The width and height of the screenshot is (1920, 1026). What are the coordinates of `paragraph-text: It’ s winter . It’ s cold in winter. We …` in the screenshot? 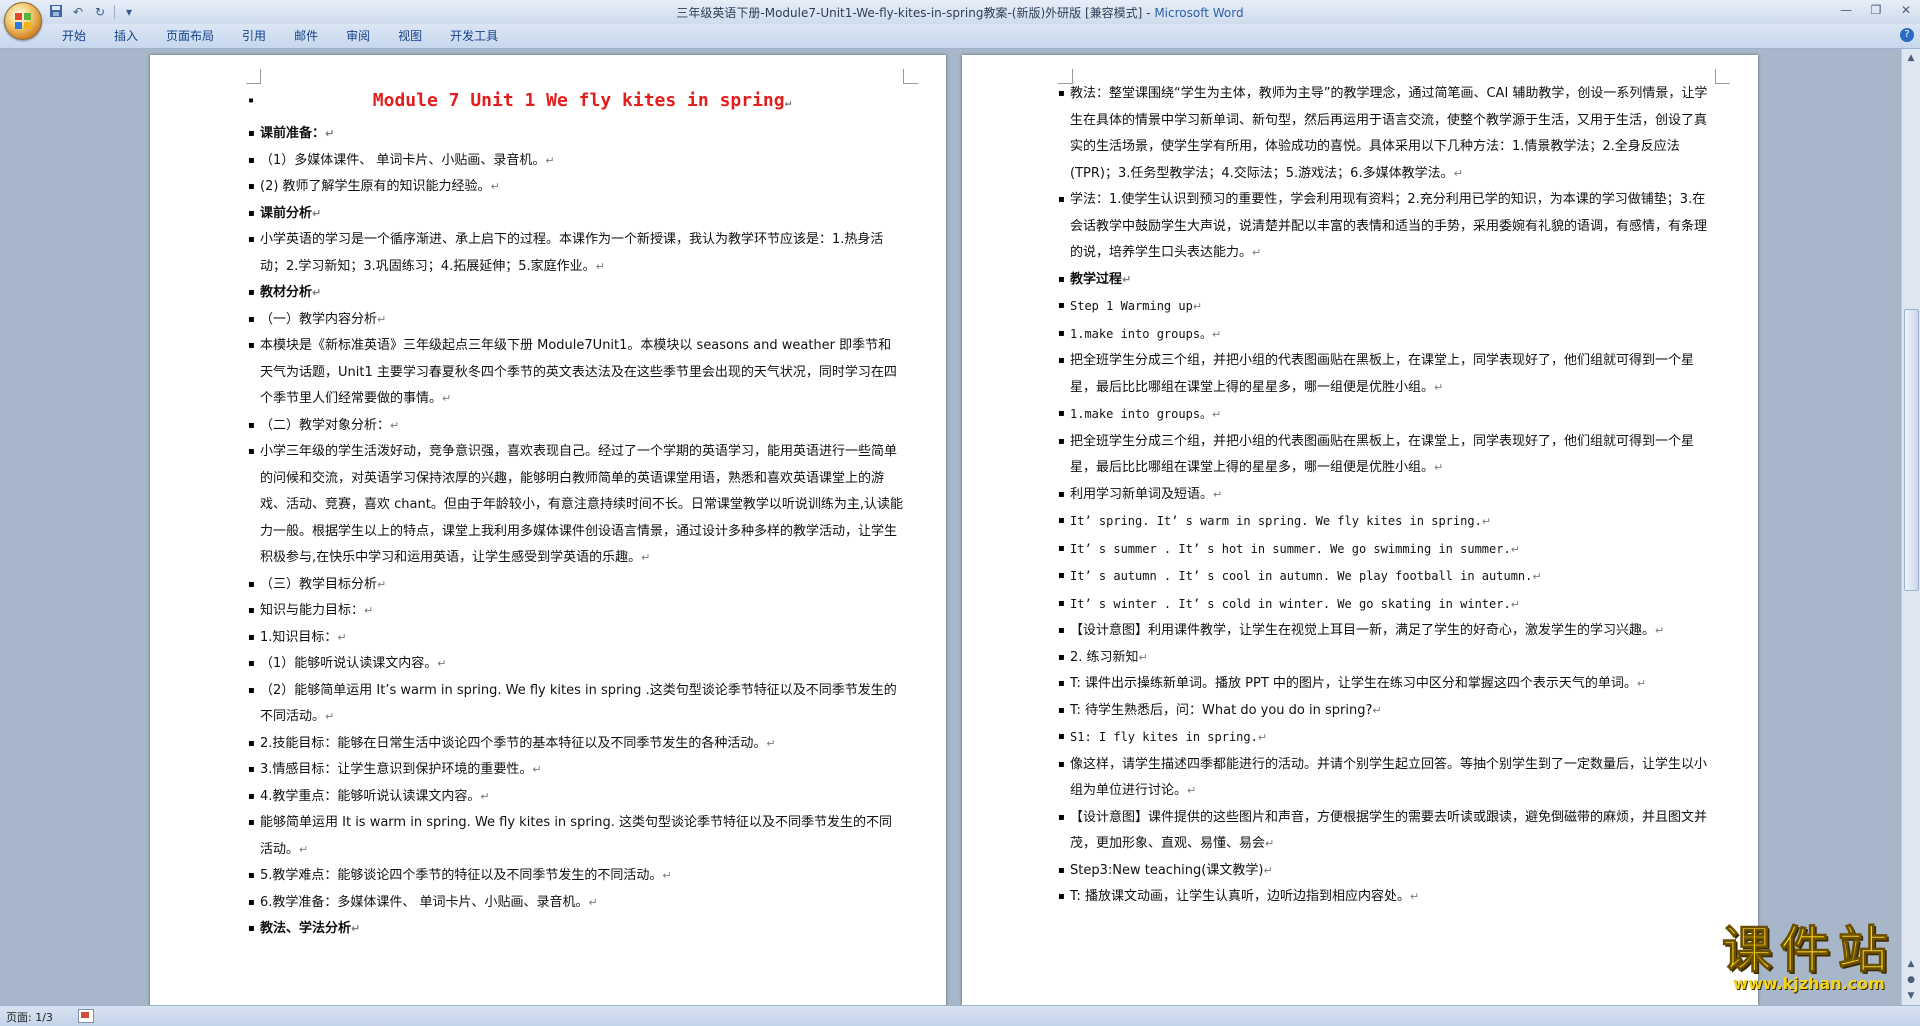 It's located at (1290, 603).